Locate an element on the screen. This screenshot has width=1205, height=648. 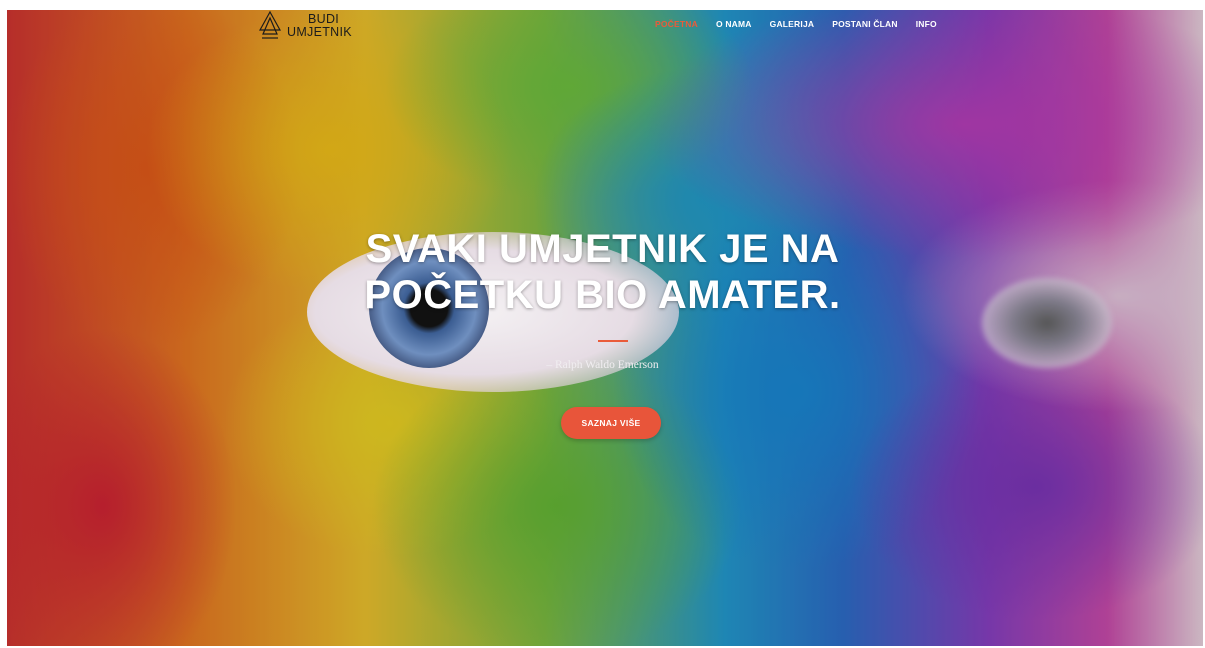
hero-title-line-2: POČETKU BIO AMATER. is located at coordinates (602, 295).